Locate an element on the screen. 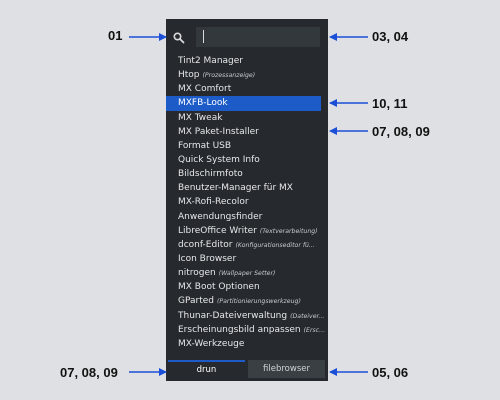 The width and height of the screenshot is (500, 400). annotation-05-06: 05, 06 is located at coordinates (390, 372).